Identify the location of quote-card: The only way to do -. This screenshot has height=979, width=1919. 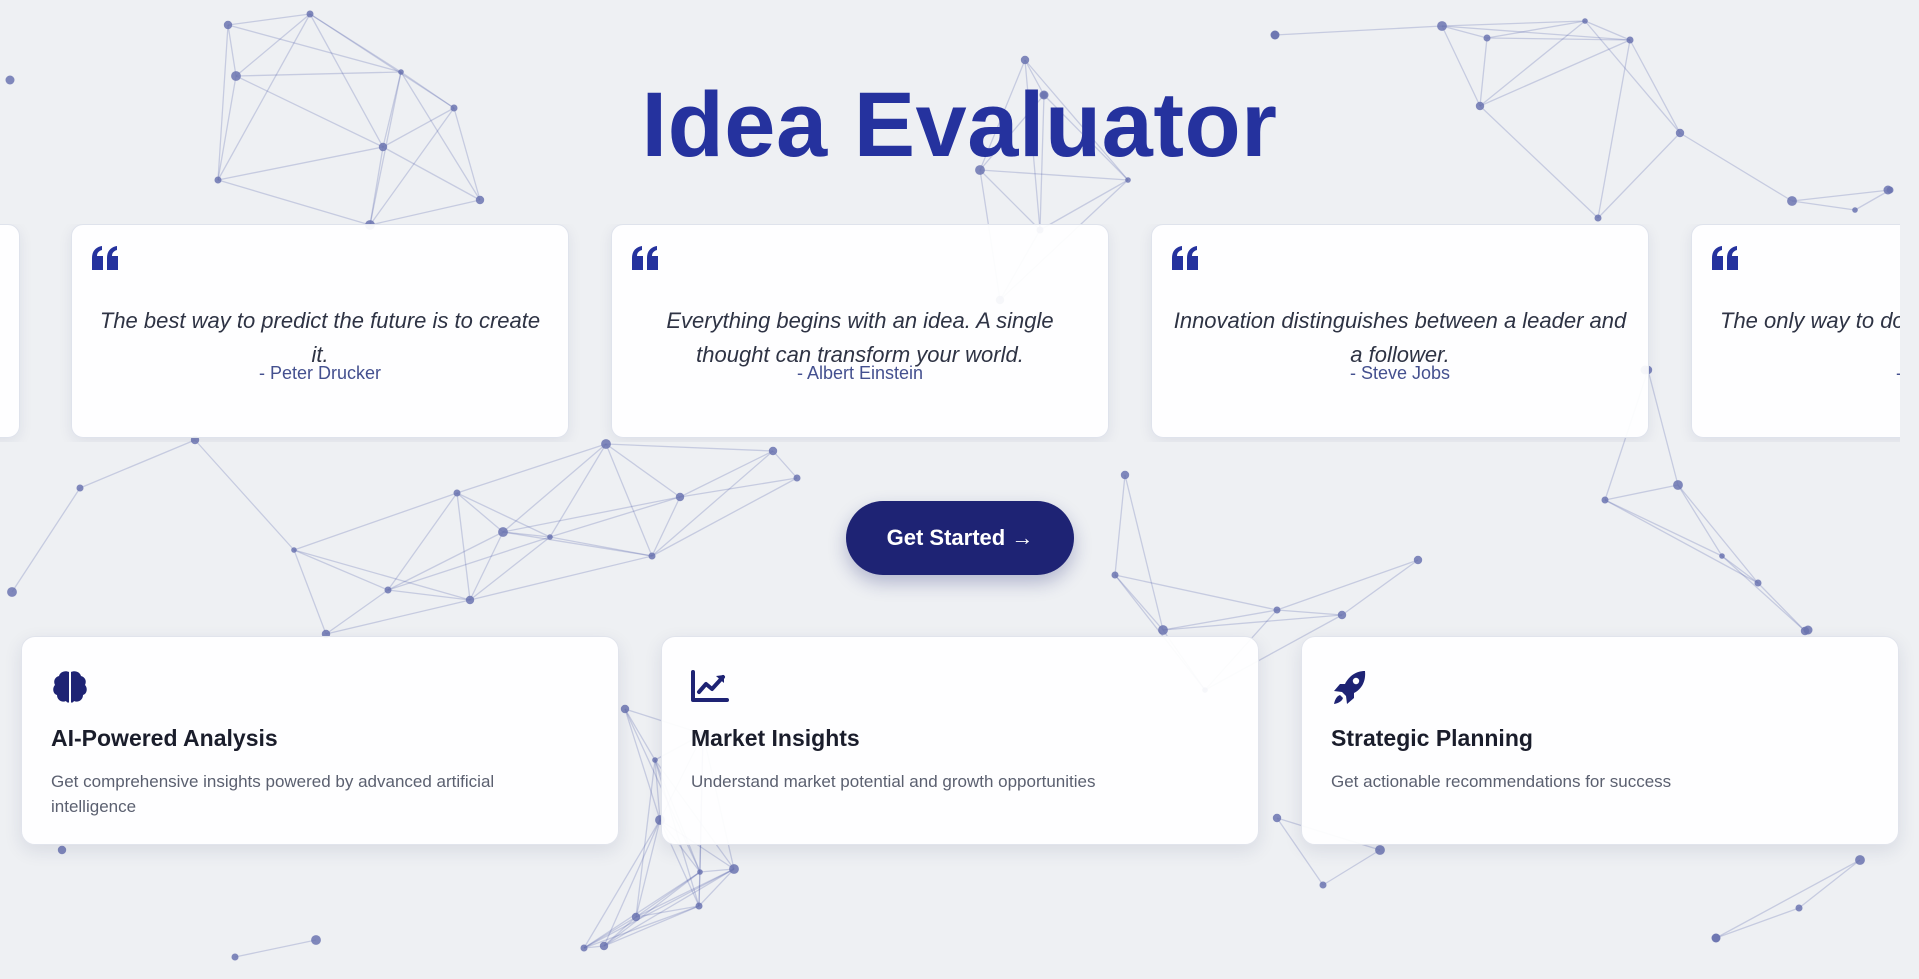
(1795, 331).